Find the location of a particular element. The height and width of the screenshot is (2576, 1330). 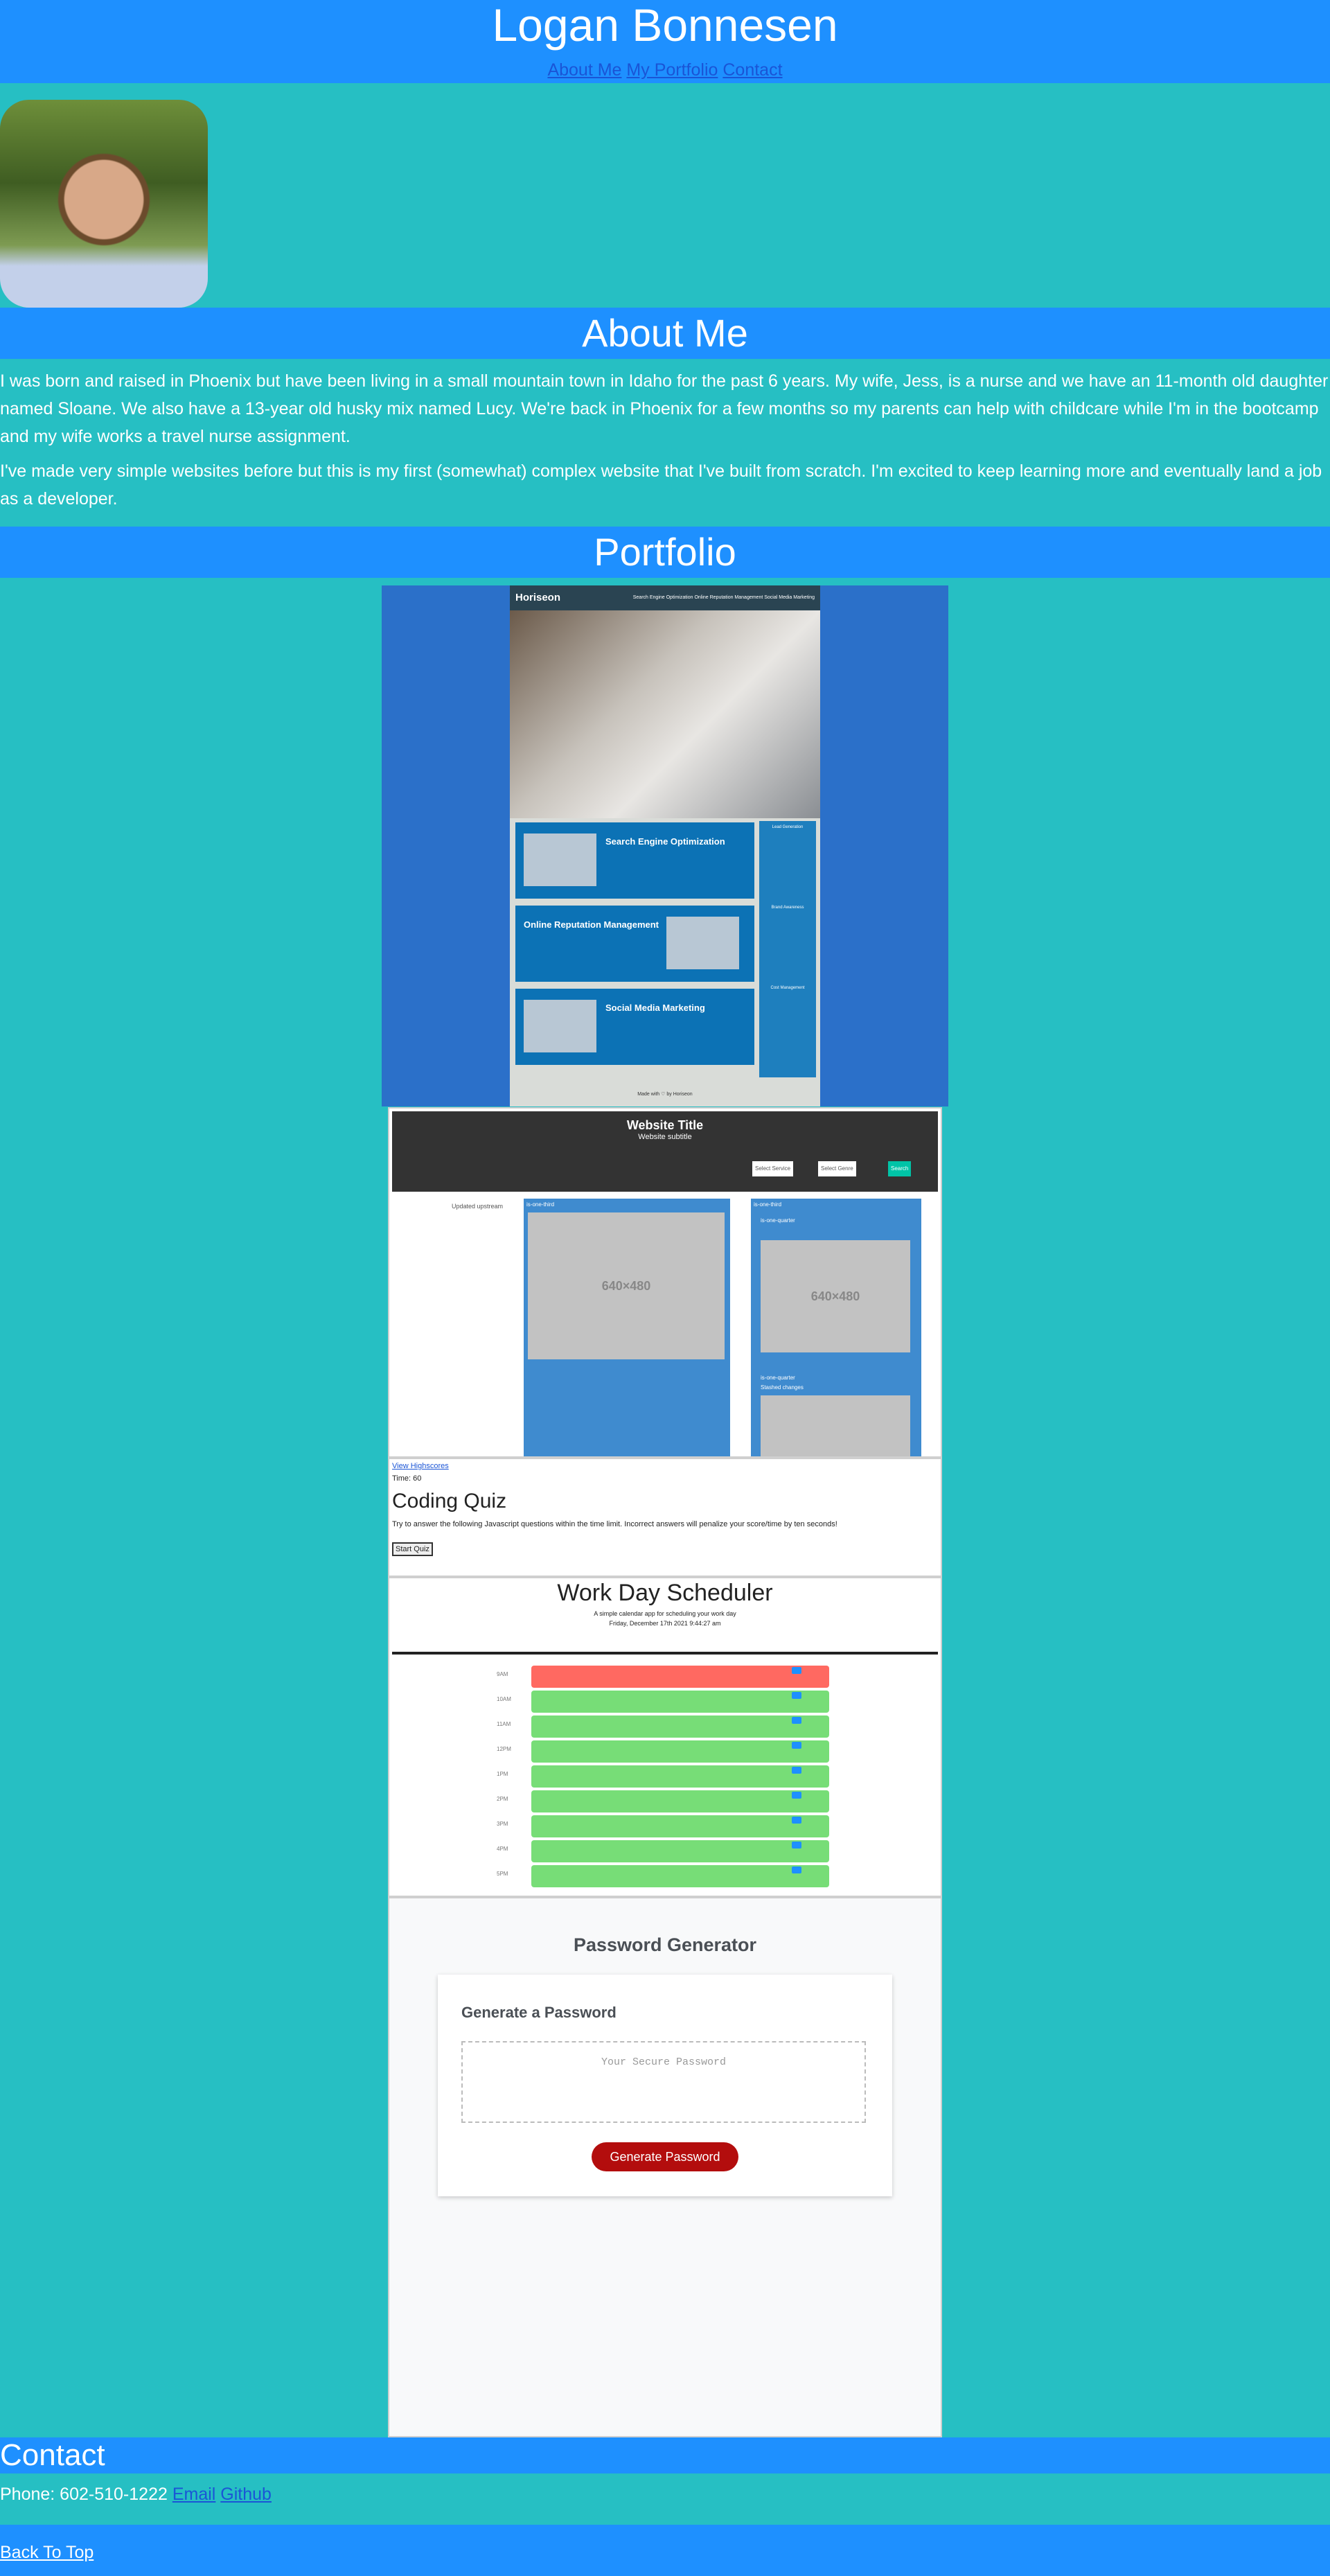

time-block-row: 2PM is located at coordinates (663, 1801).